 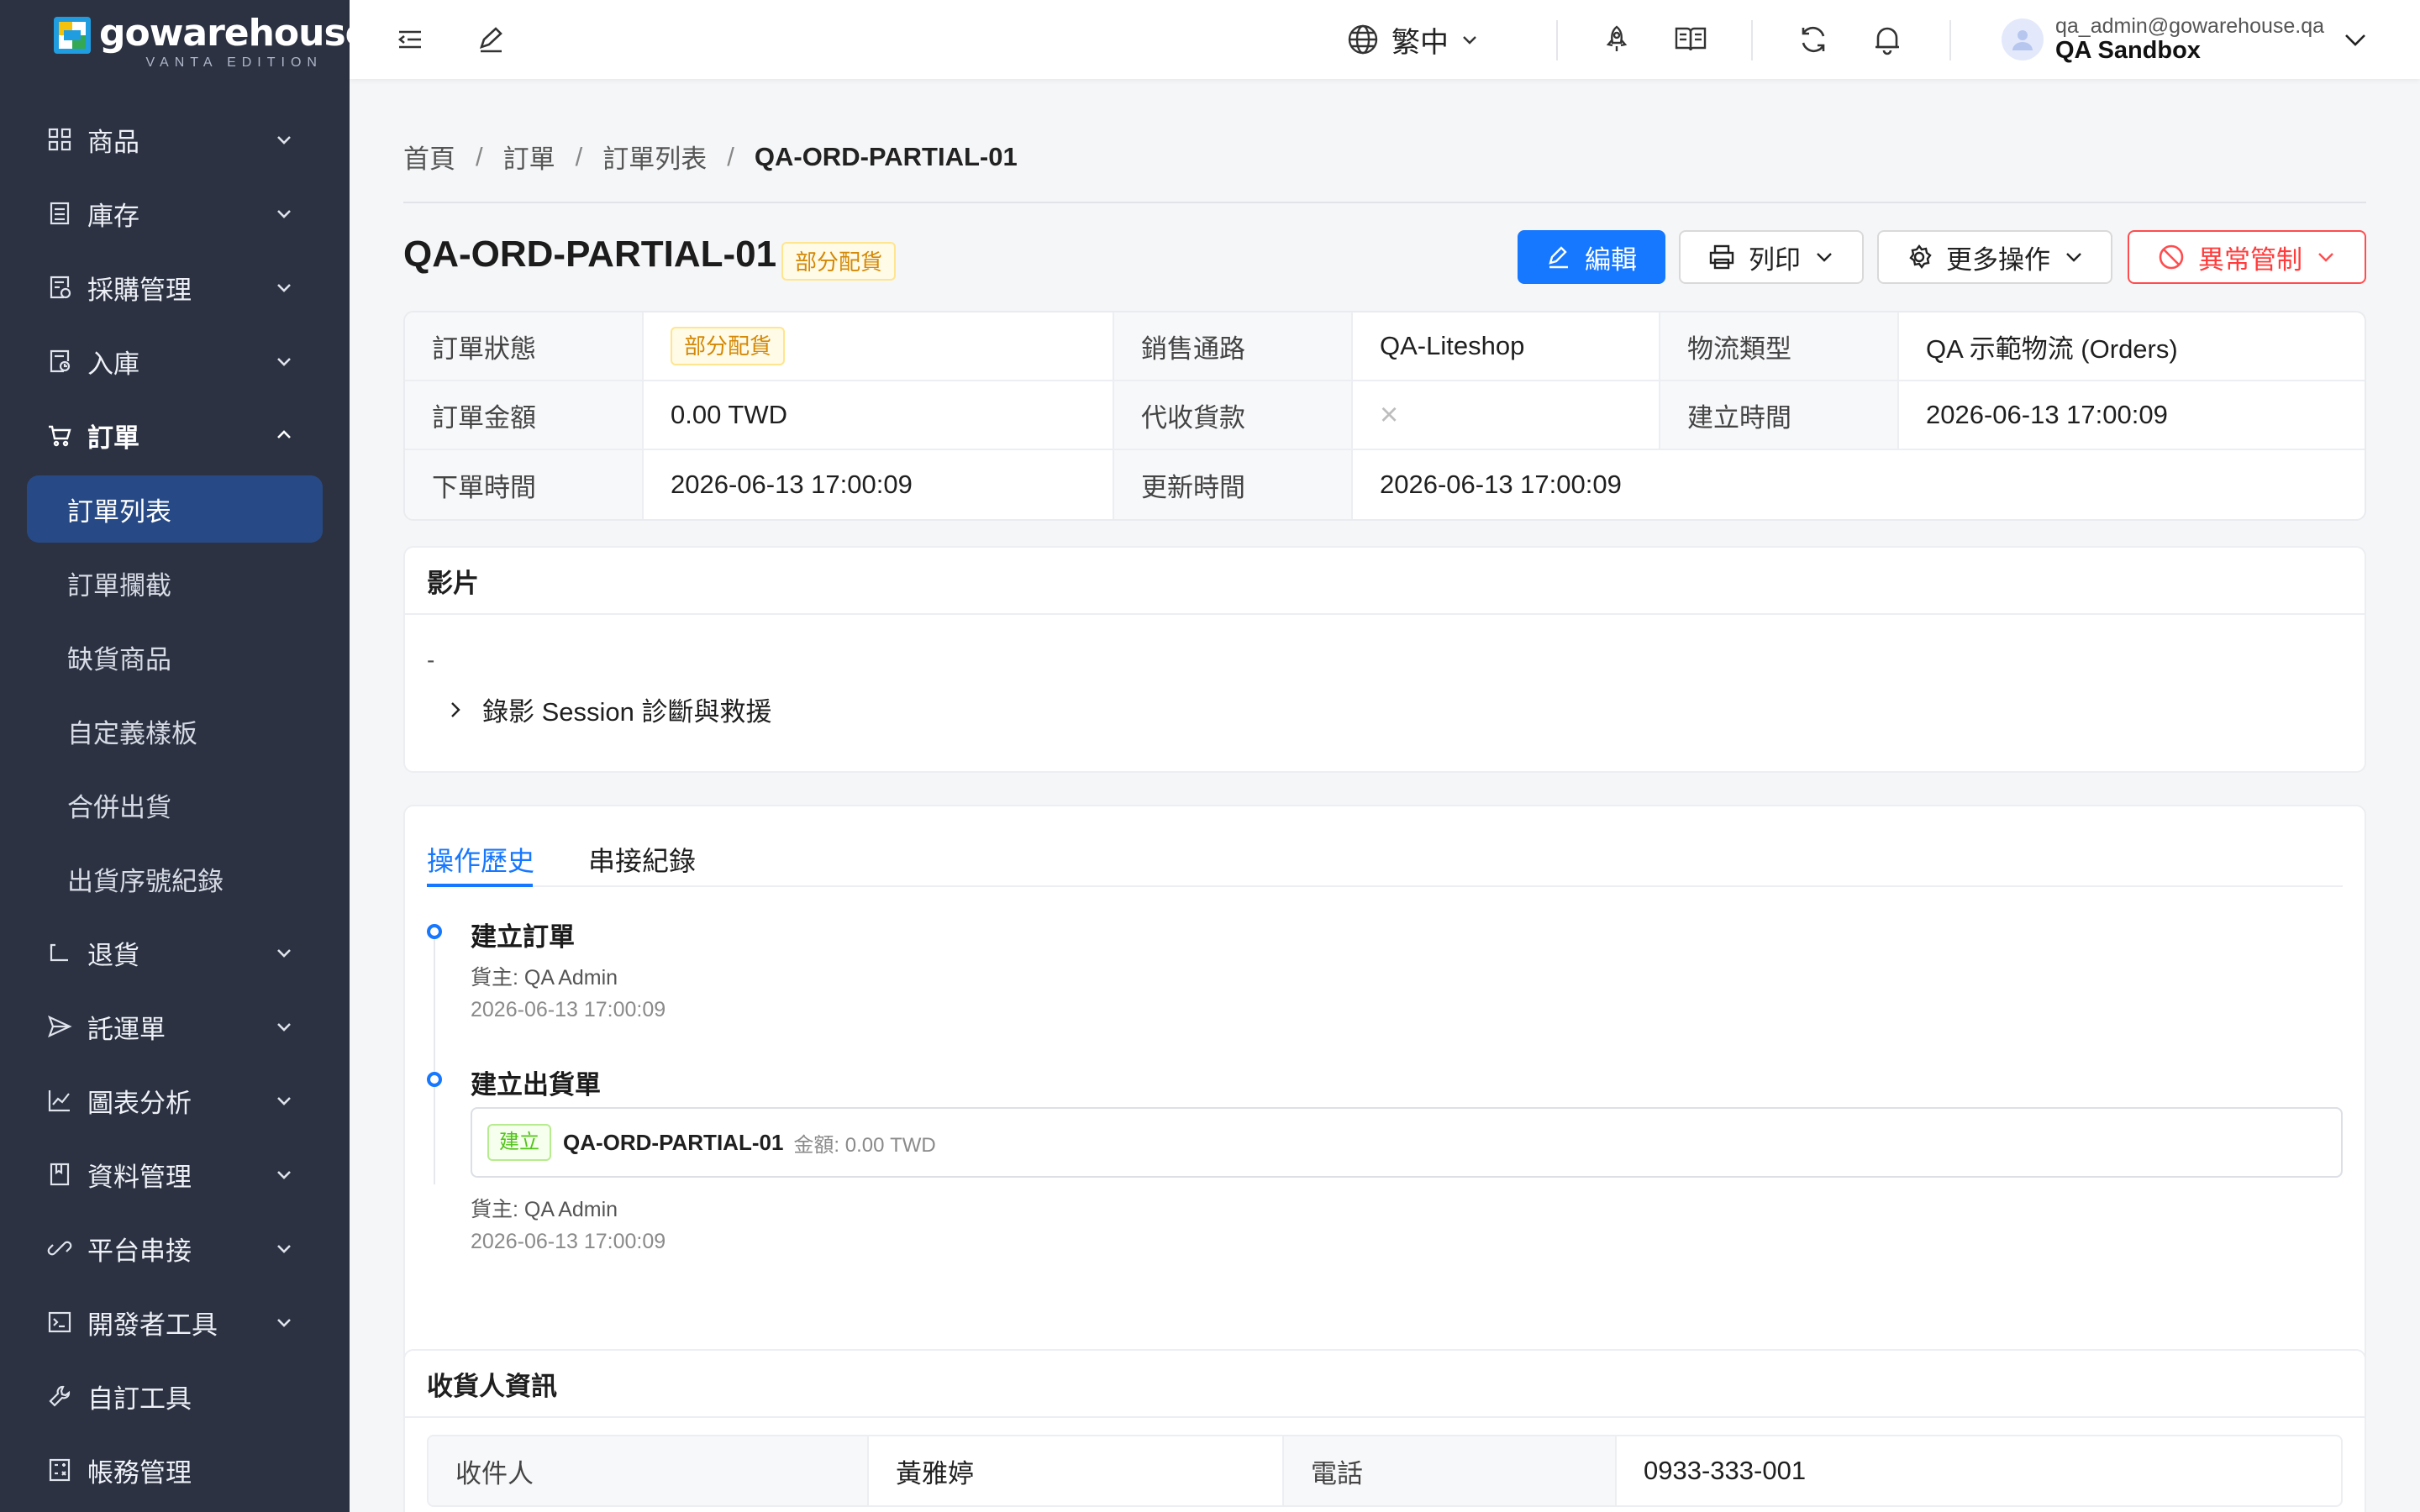 What do you see at coordinates (1557, 40) in the screenshot?
I see `topbar-divider` at bounding box center [1557, 40].